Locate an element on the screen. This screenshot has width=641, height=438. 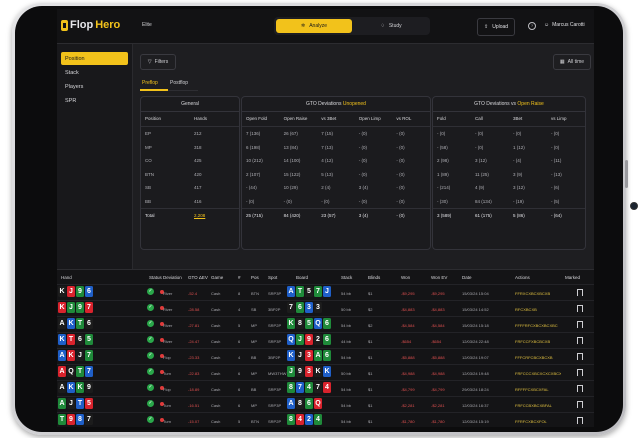
column-header: Open Fold is located at coordinates (257, 118).